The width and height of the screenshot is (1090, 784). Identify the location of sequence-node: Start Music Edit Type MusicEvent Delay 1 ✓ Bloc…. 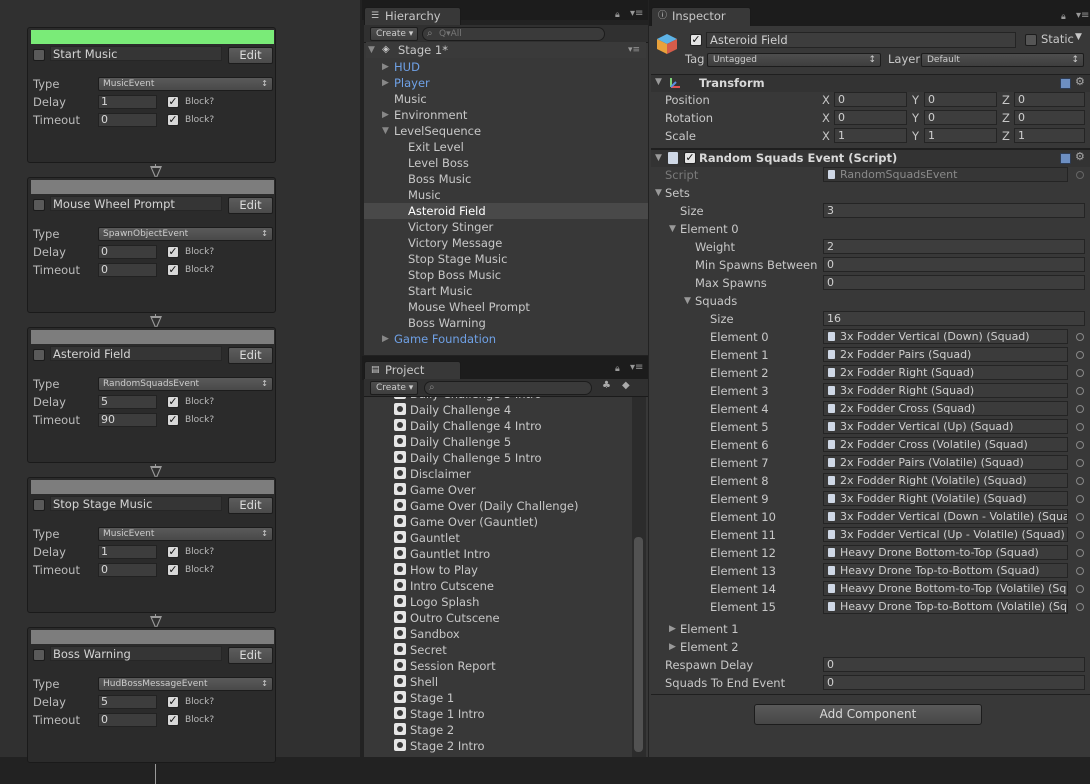
(151, 95).